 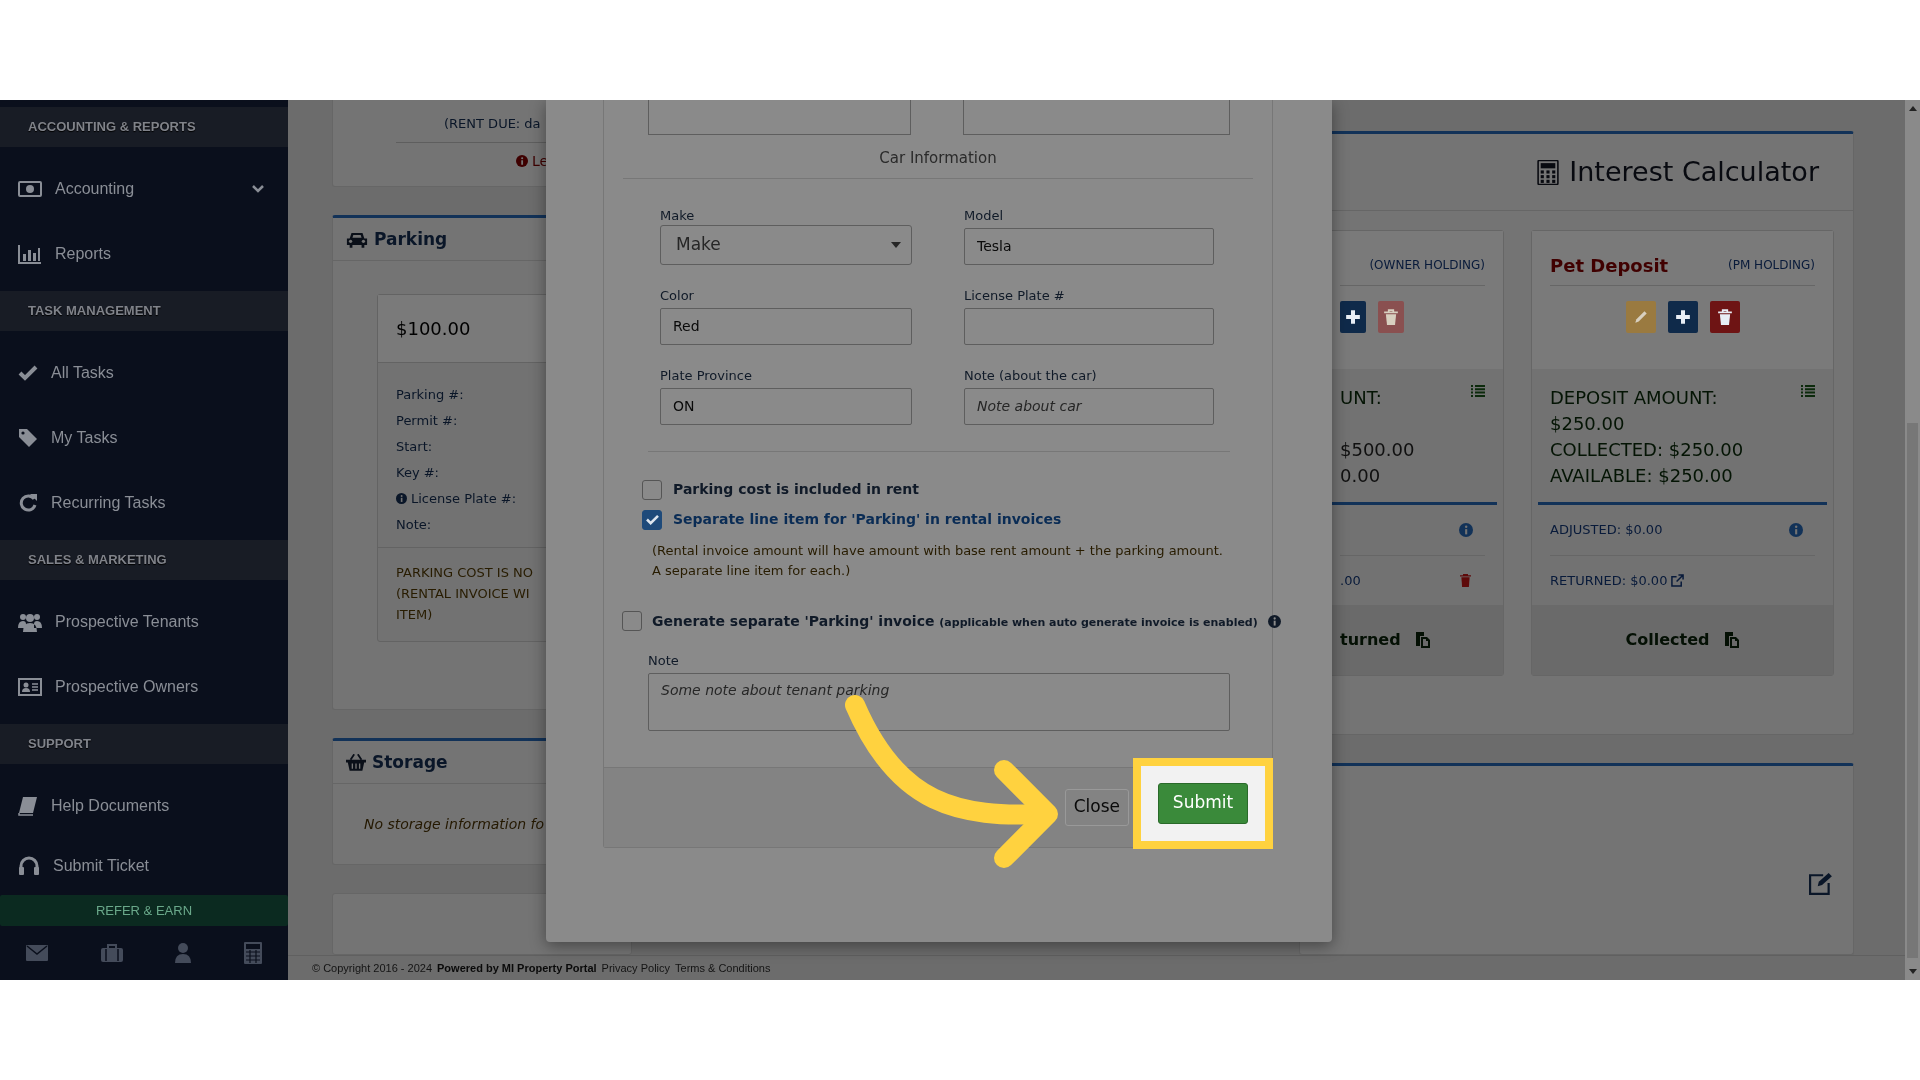 I want to click on person-icon, so click(x=183, y=953).